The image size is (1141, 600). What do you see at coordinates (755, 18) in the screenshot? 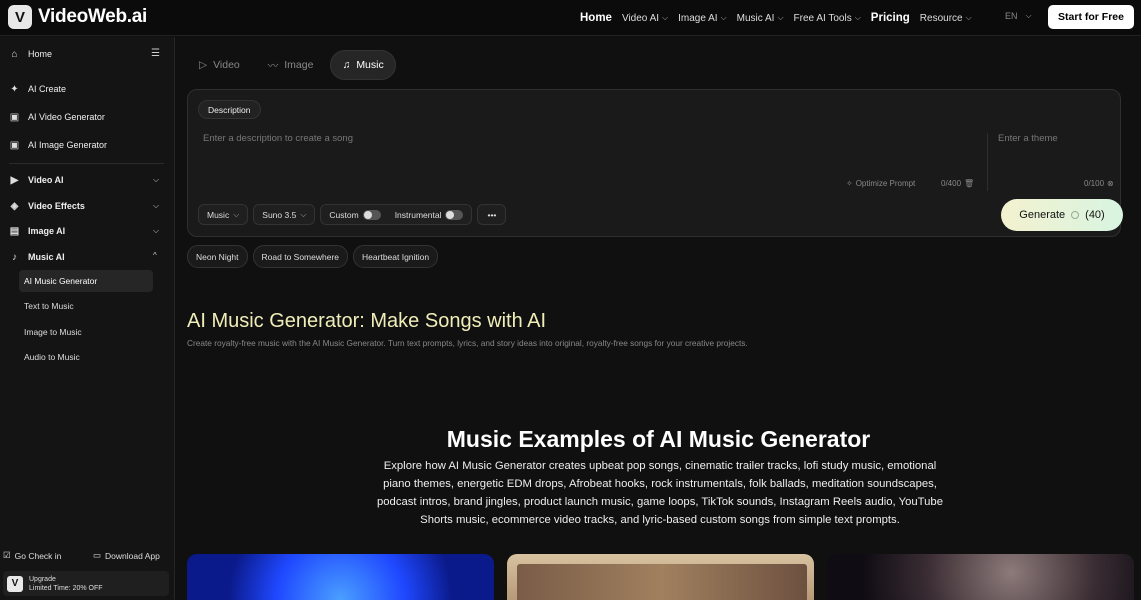
I see `nav-music-ai-label: Music AI` at bounding box center [755, 18].